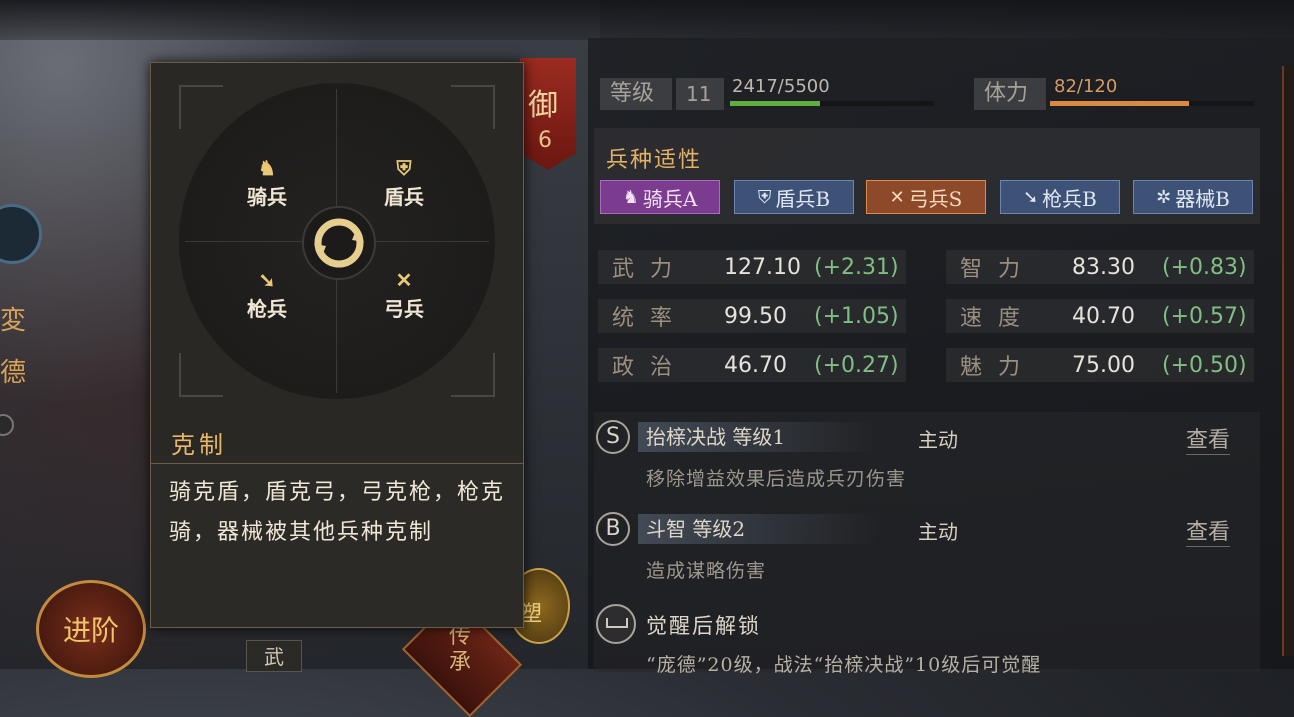 This screenshot has width=1294, height=717. Describe the element at coordinates (404, 197) in the screenshot. I see `unit-label: 盾兵` at that location.